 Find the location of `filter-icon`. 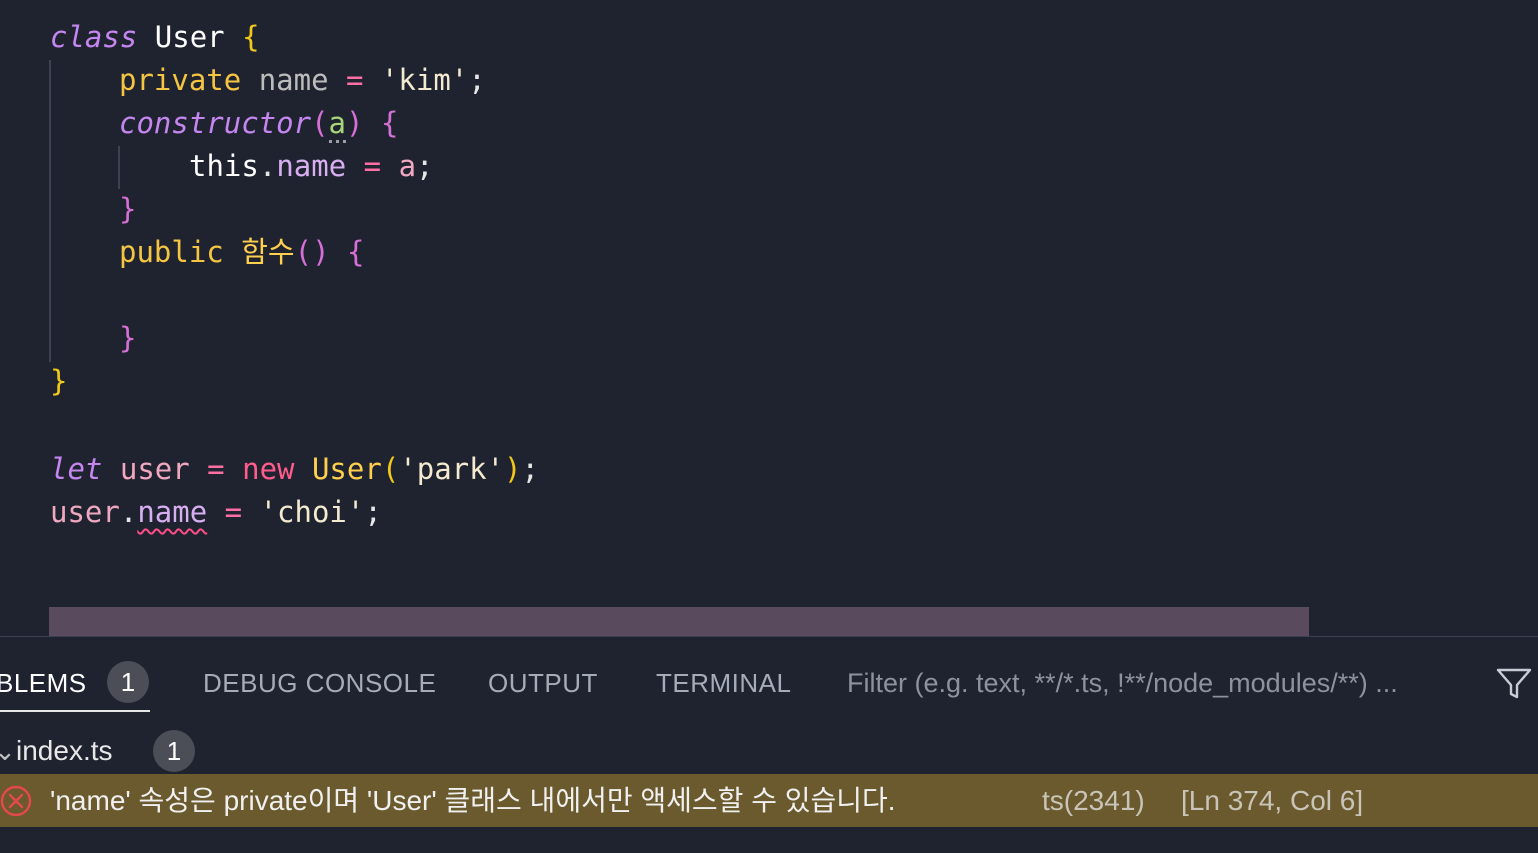

filter-icon is located at coordinates (1514, 684).